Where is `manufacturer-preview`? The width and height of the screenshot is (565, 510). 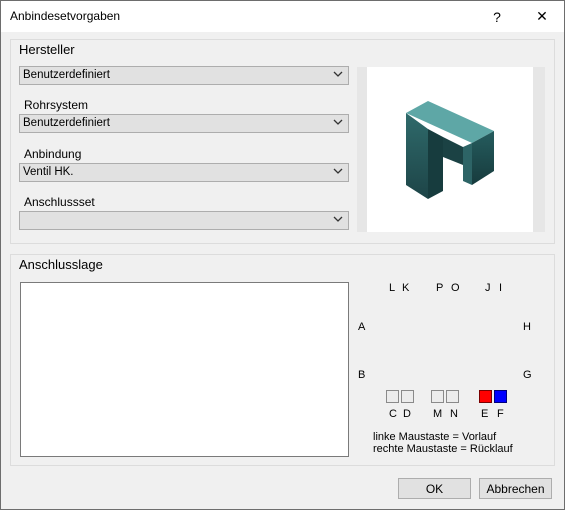
manufacturer-preview is located at coordinates (451, 149).